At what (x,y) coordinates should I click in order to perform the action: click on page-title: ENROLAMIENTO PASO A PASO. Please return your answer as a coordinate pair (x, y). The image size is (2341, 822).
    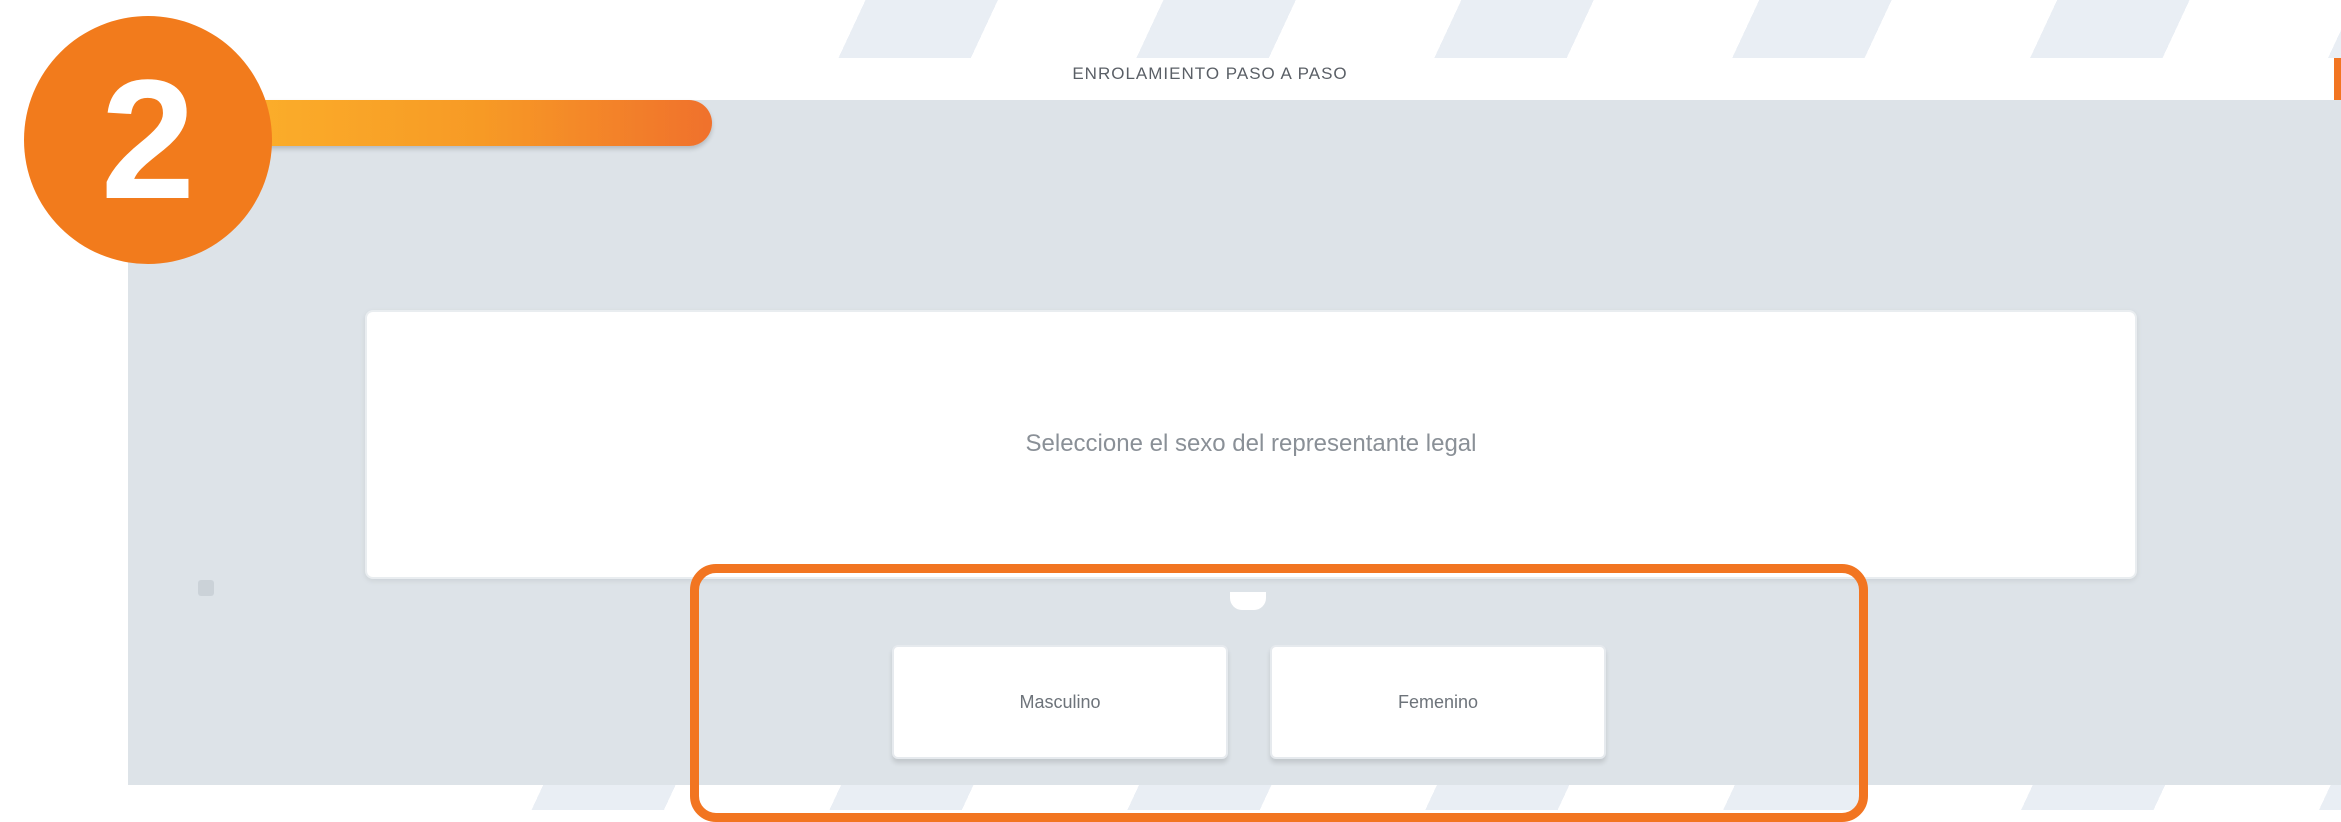
    Looking at the image, I should click on (1210, 73).